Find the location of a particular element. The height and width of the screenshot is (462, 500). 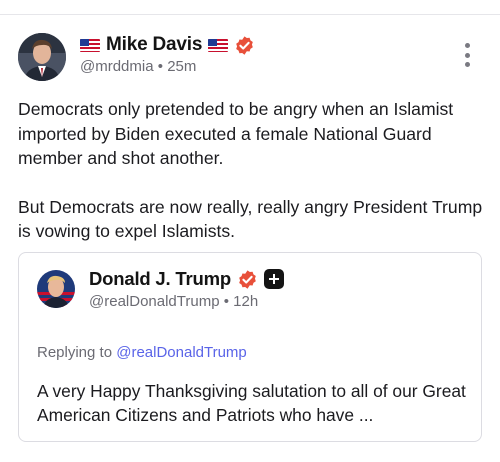

more-options-button is located at coordinates (467, 55).